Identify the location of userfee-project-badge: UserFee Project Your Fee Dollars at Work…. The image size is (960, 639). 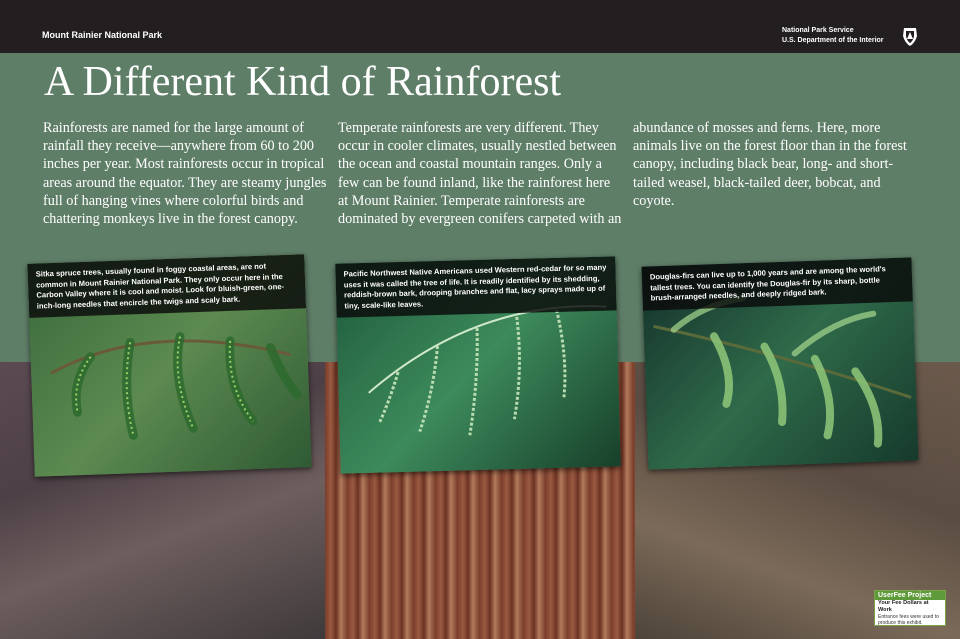
(910, 608).